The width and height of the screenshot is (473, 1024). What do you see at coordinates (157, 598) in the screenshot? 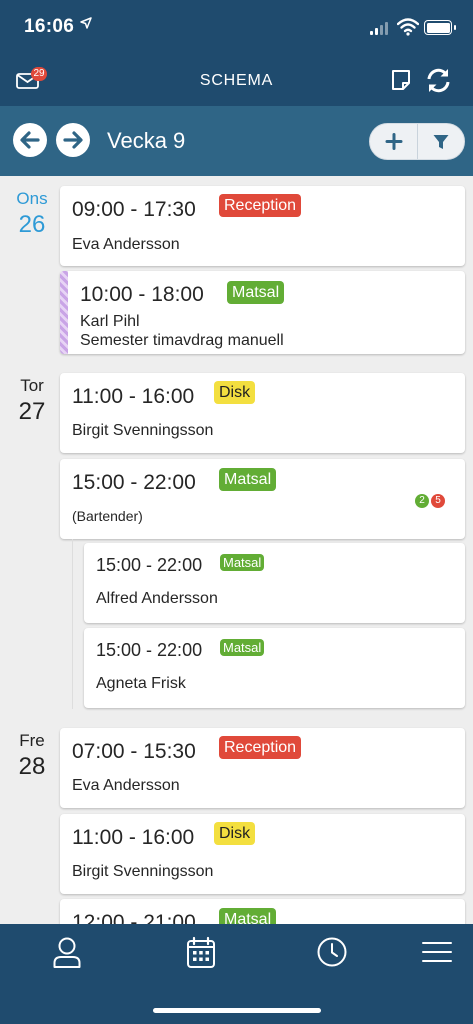
I see `shift-employee: Alfred Andersson` at bounding box center [157, 598].